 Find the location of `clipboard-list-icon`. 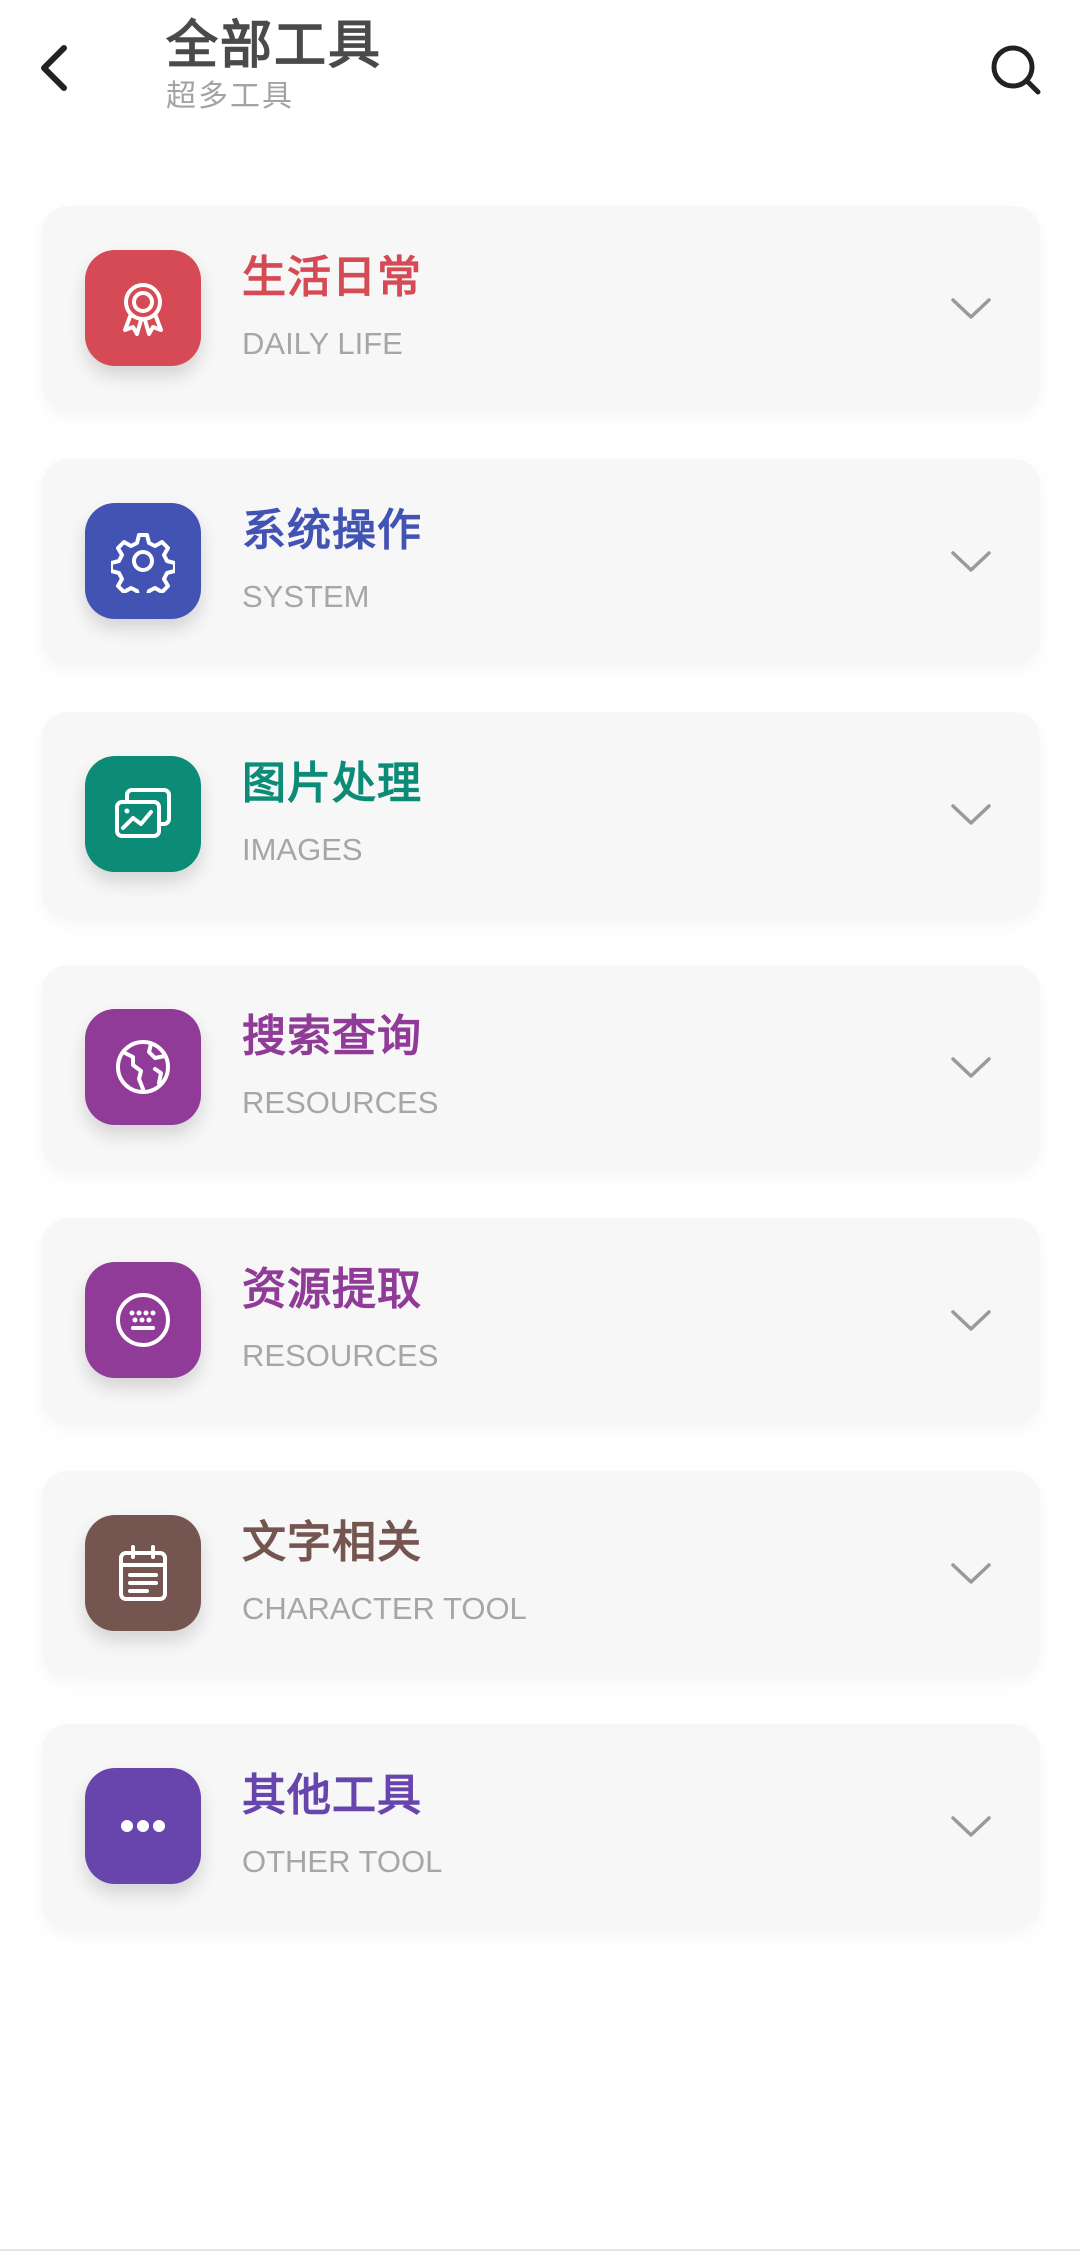

clipboard-list-icon is located at coordinates (143, 1573).